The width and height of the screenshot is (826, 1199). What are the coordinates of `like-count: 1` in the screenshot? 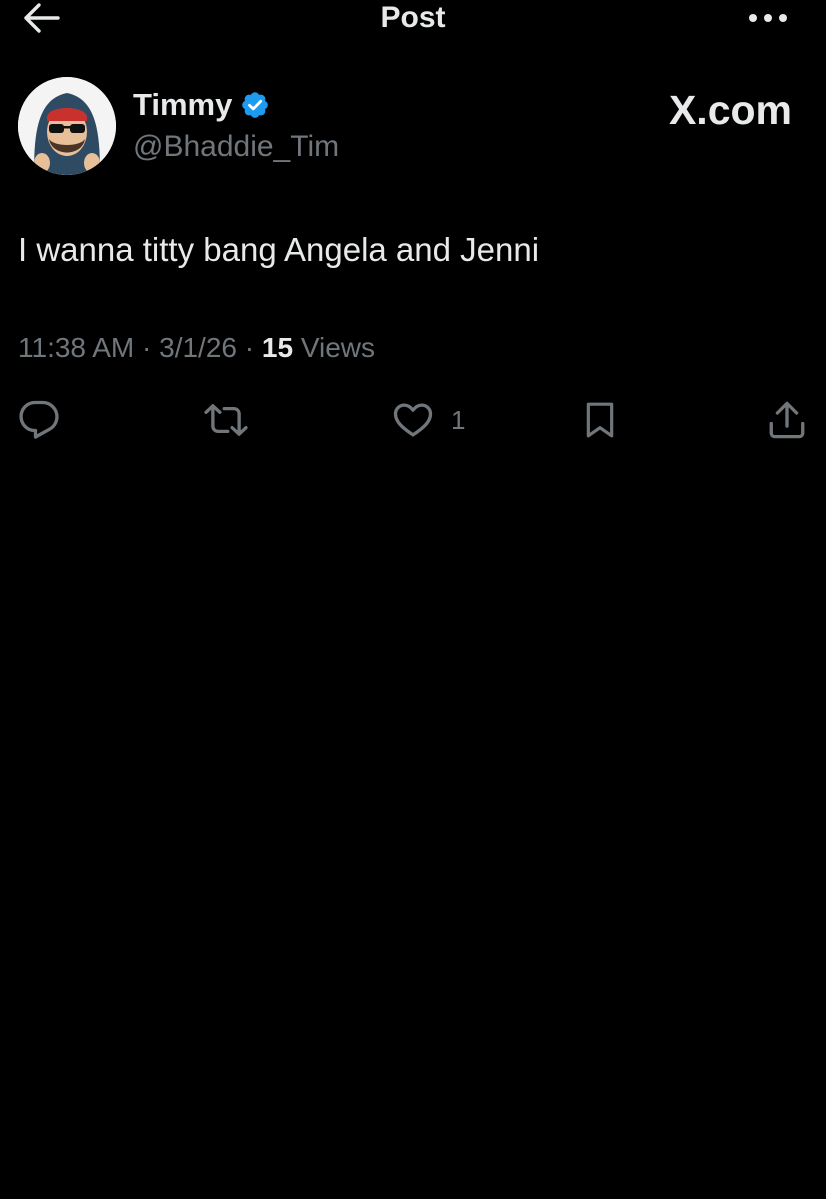 It's located at (458, 420).